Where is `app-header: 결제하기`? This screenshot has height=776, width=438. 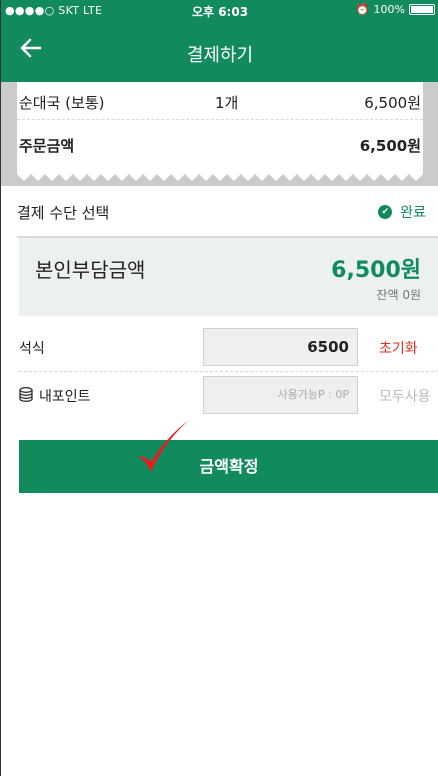 app-header: 결제하기 is located at coordinates (219, 52).